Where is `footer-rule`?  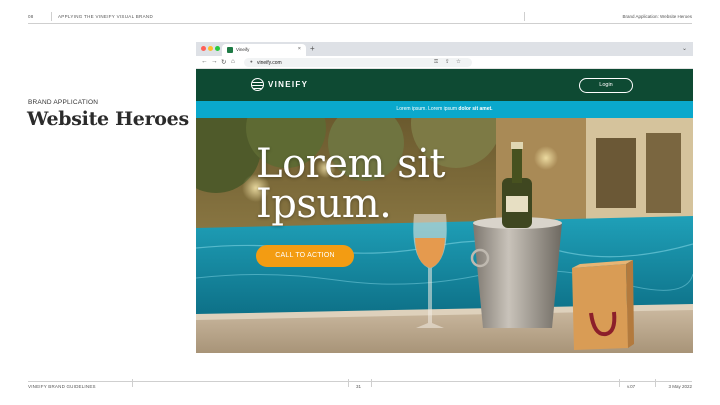
footer-rule is located at coordinates (360, 381).